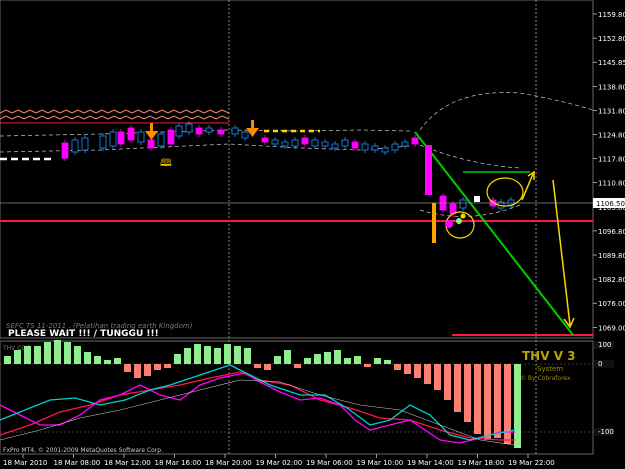 This screenshot has height=469, width=625. Describe the element at coordinates (604, 388) in the screenshot. I see `indicator-level-axis: 100 0 -100` at that location.